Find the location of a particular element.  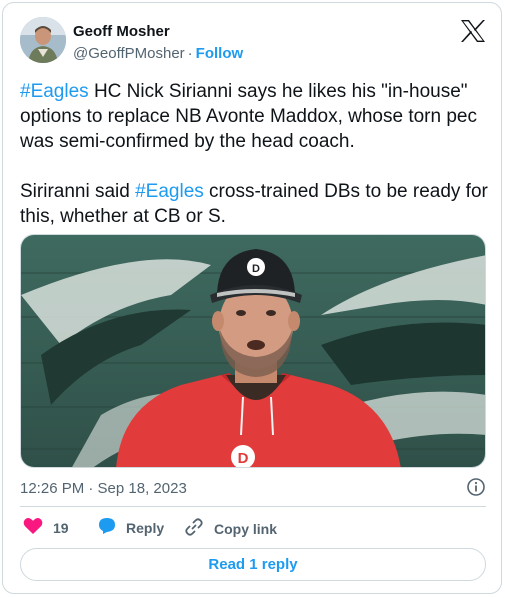

copy-link-button: Copy link is located at coordinates (230, 528).